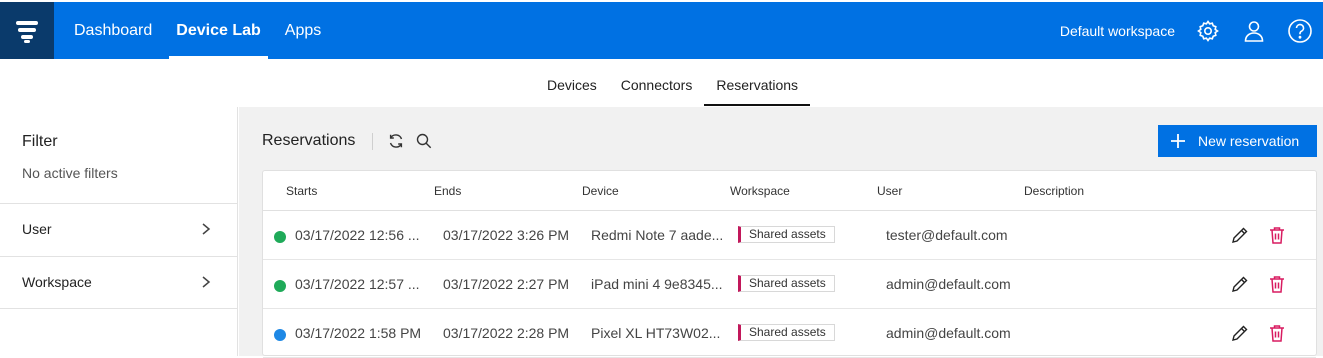  I want to click on column-user: User, so click(889, 191).